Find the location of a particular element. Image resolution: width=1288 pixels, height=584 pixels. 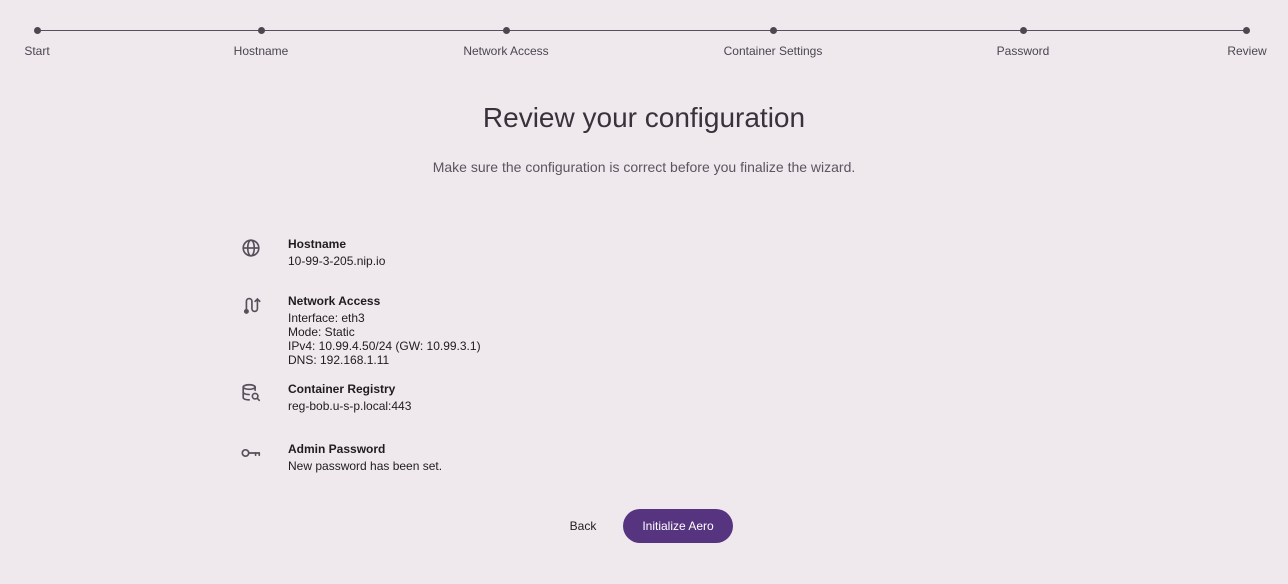

step-label-review: Review is located at coordinates (1247, 51).